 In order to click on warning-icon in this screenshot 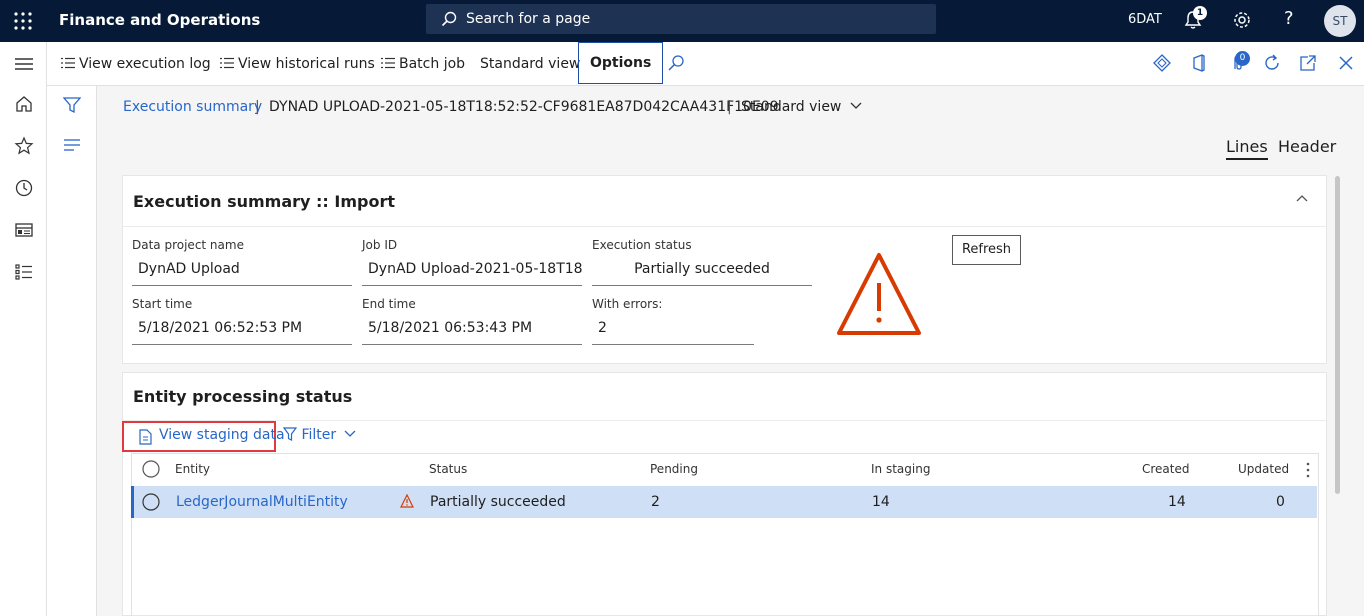, I will do `click(407, 501)`.